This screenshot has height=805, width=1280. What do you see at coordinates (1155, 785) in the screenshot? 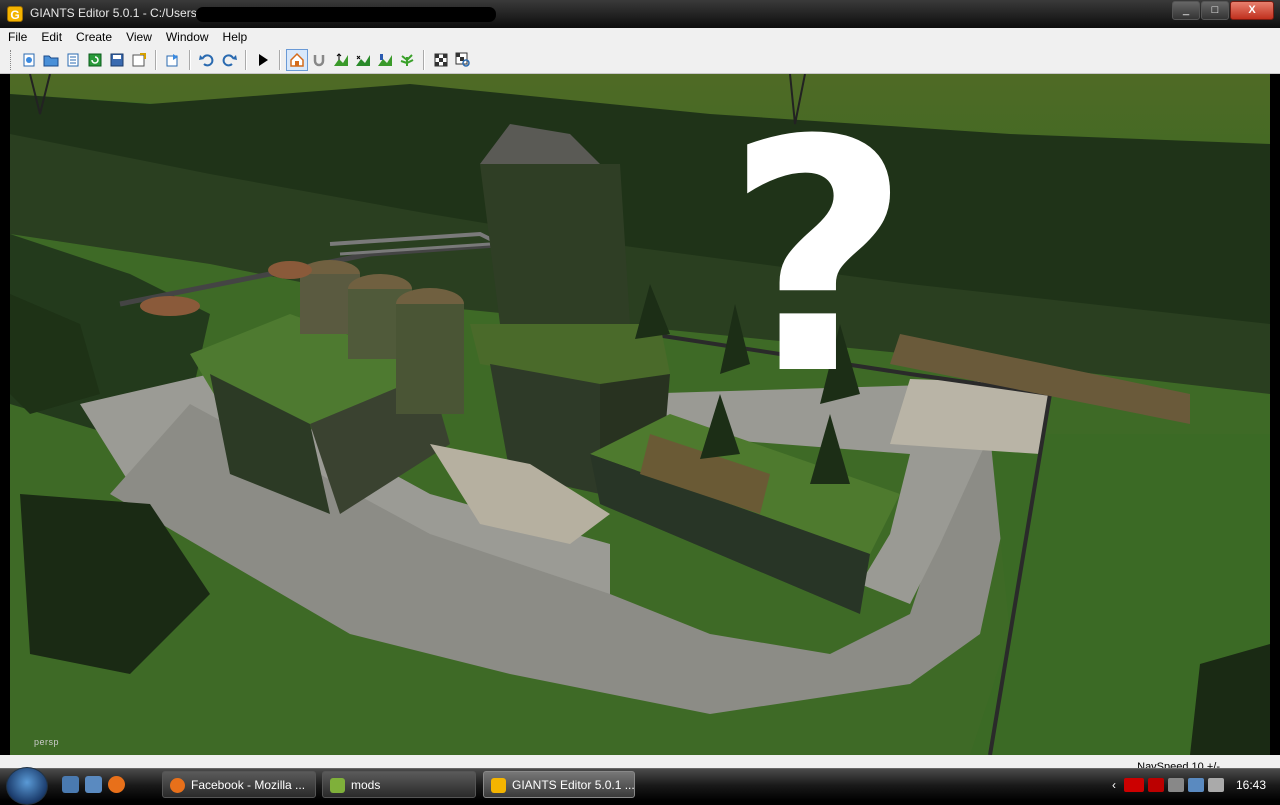
I see `acrobat-icon` at bounding box center [1155, 785].